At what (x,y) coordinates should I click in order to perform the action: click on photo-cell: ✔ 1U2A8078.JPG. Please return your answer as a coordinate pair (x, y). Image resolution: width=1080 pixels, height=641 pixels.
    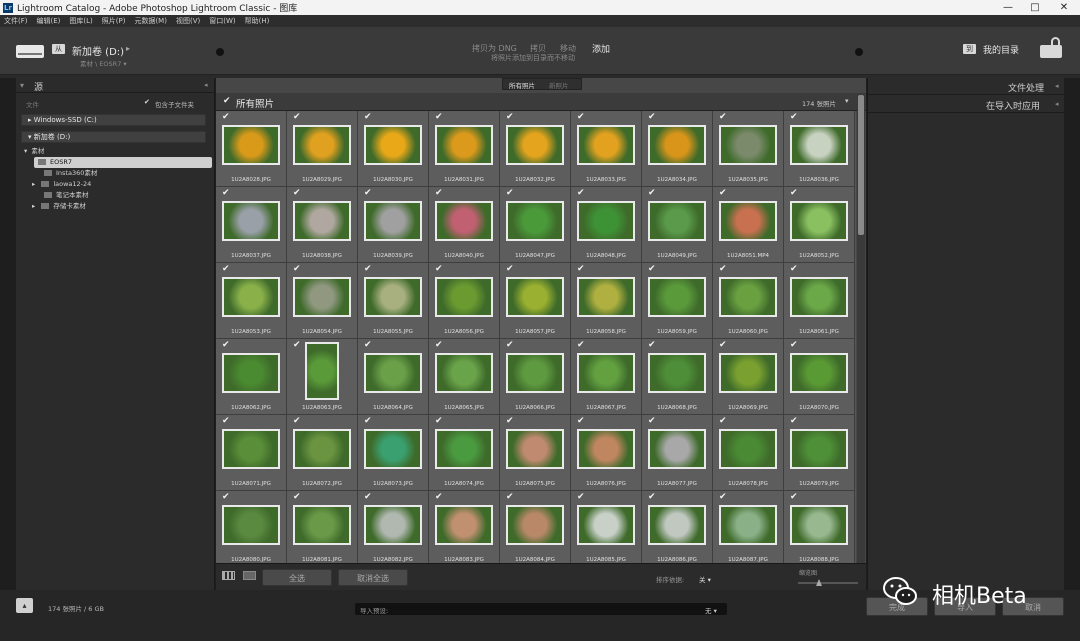
    Looking at the image, I should click on (748, 453).